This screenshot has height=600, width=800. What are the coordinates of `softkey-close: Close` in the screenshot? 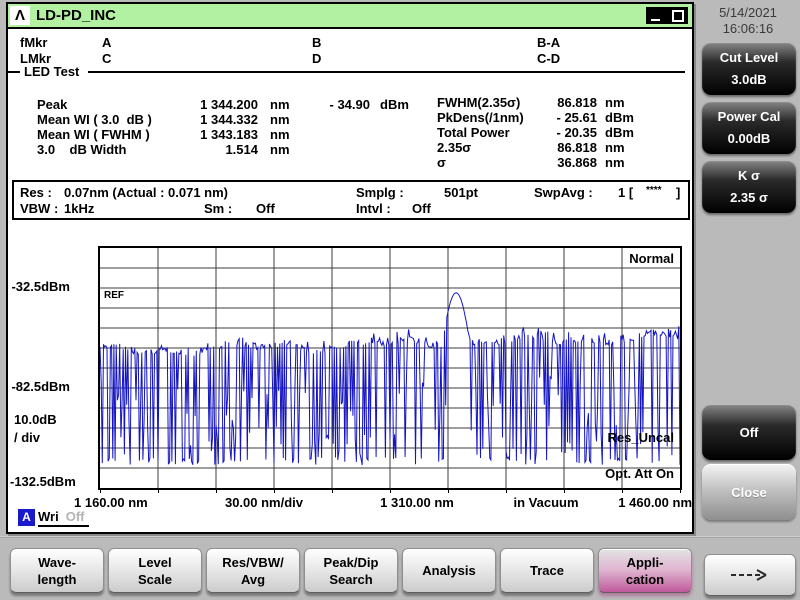 It's located at (749, 492).